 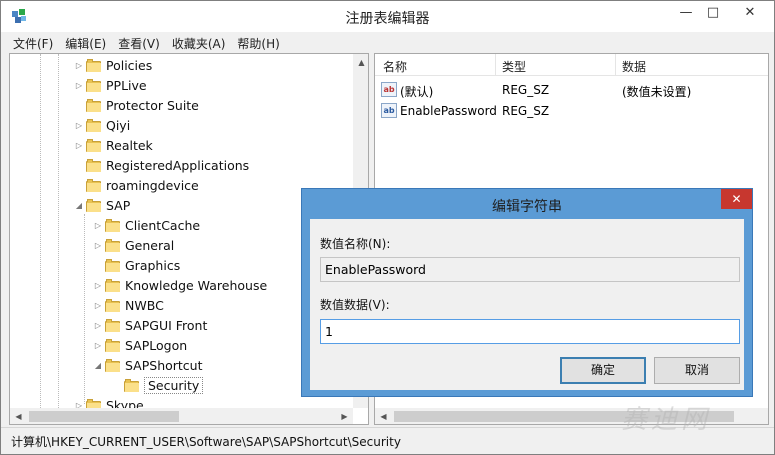 I want to click on title-bar: 注册表编辑器 — □ ✕, so click(x=387, y=16).